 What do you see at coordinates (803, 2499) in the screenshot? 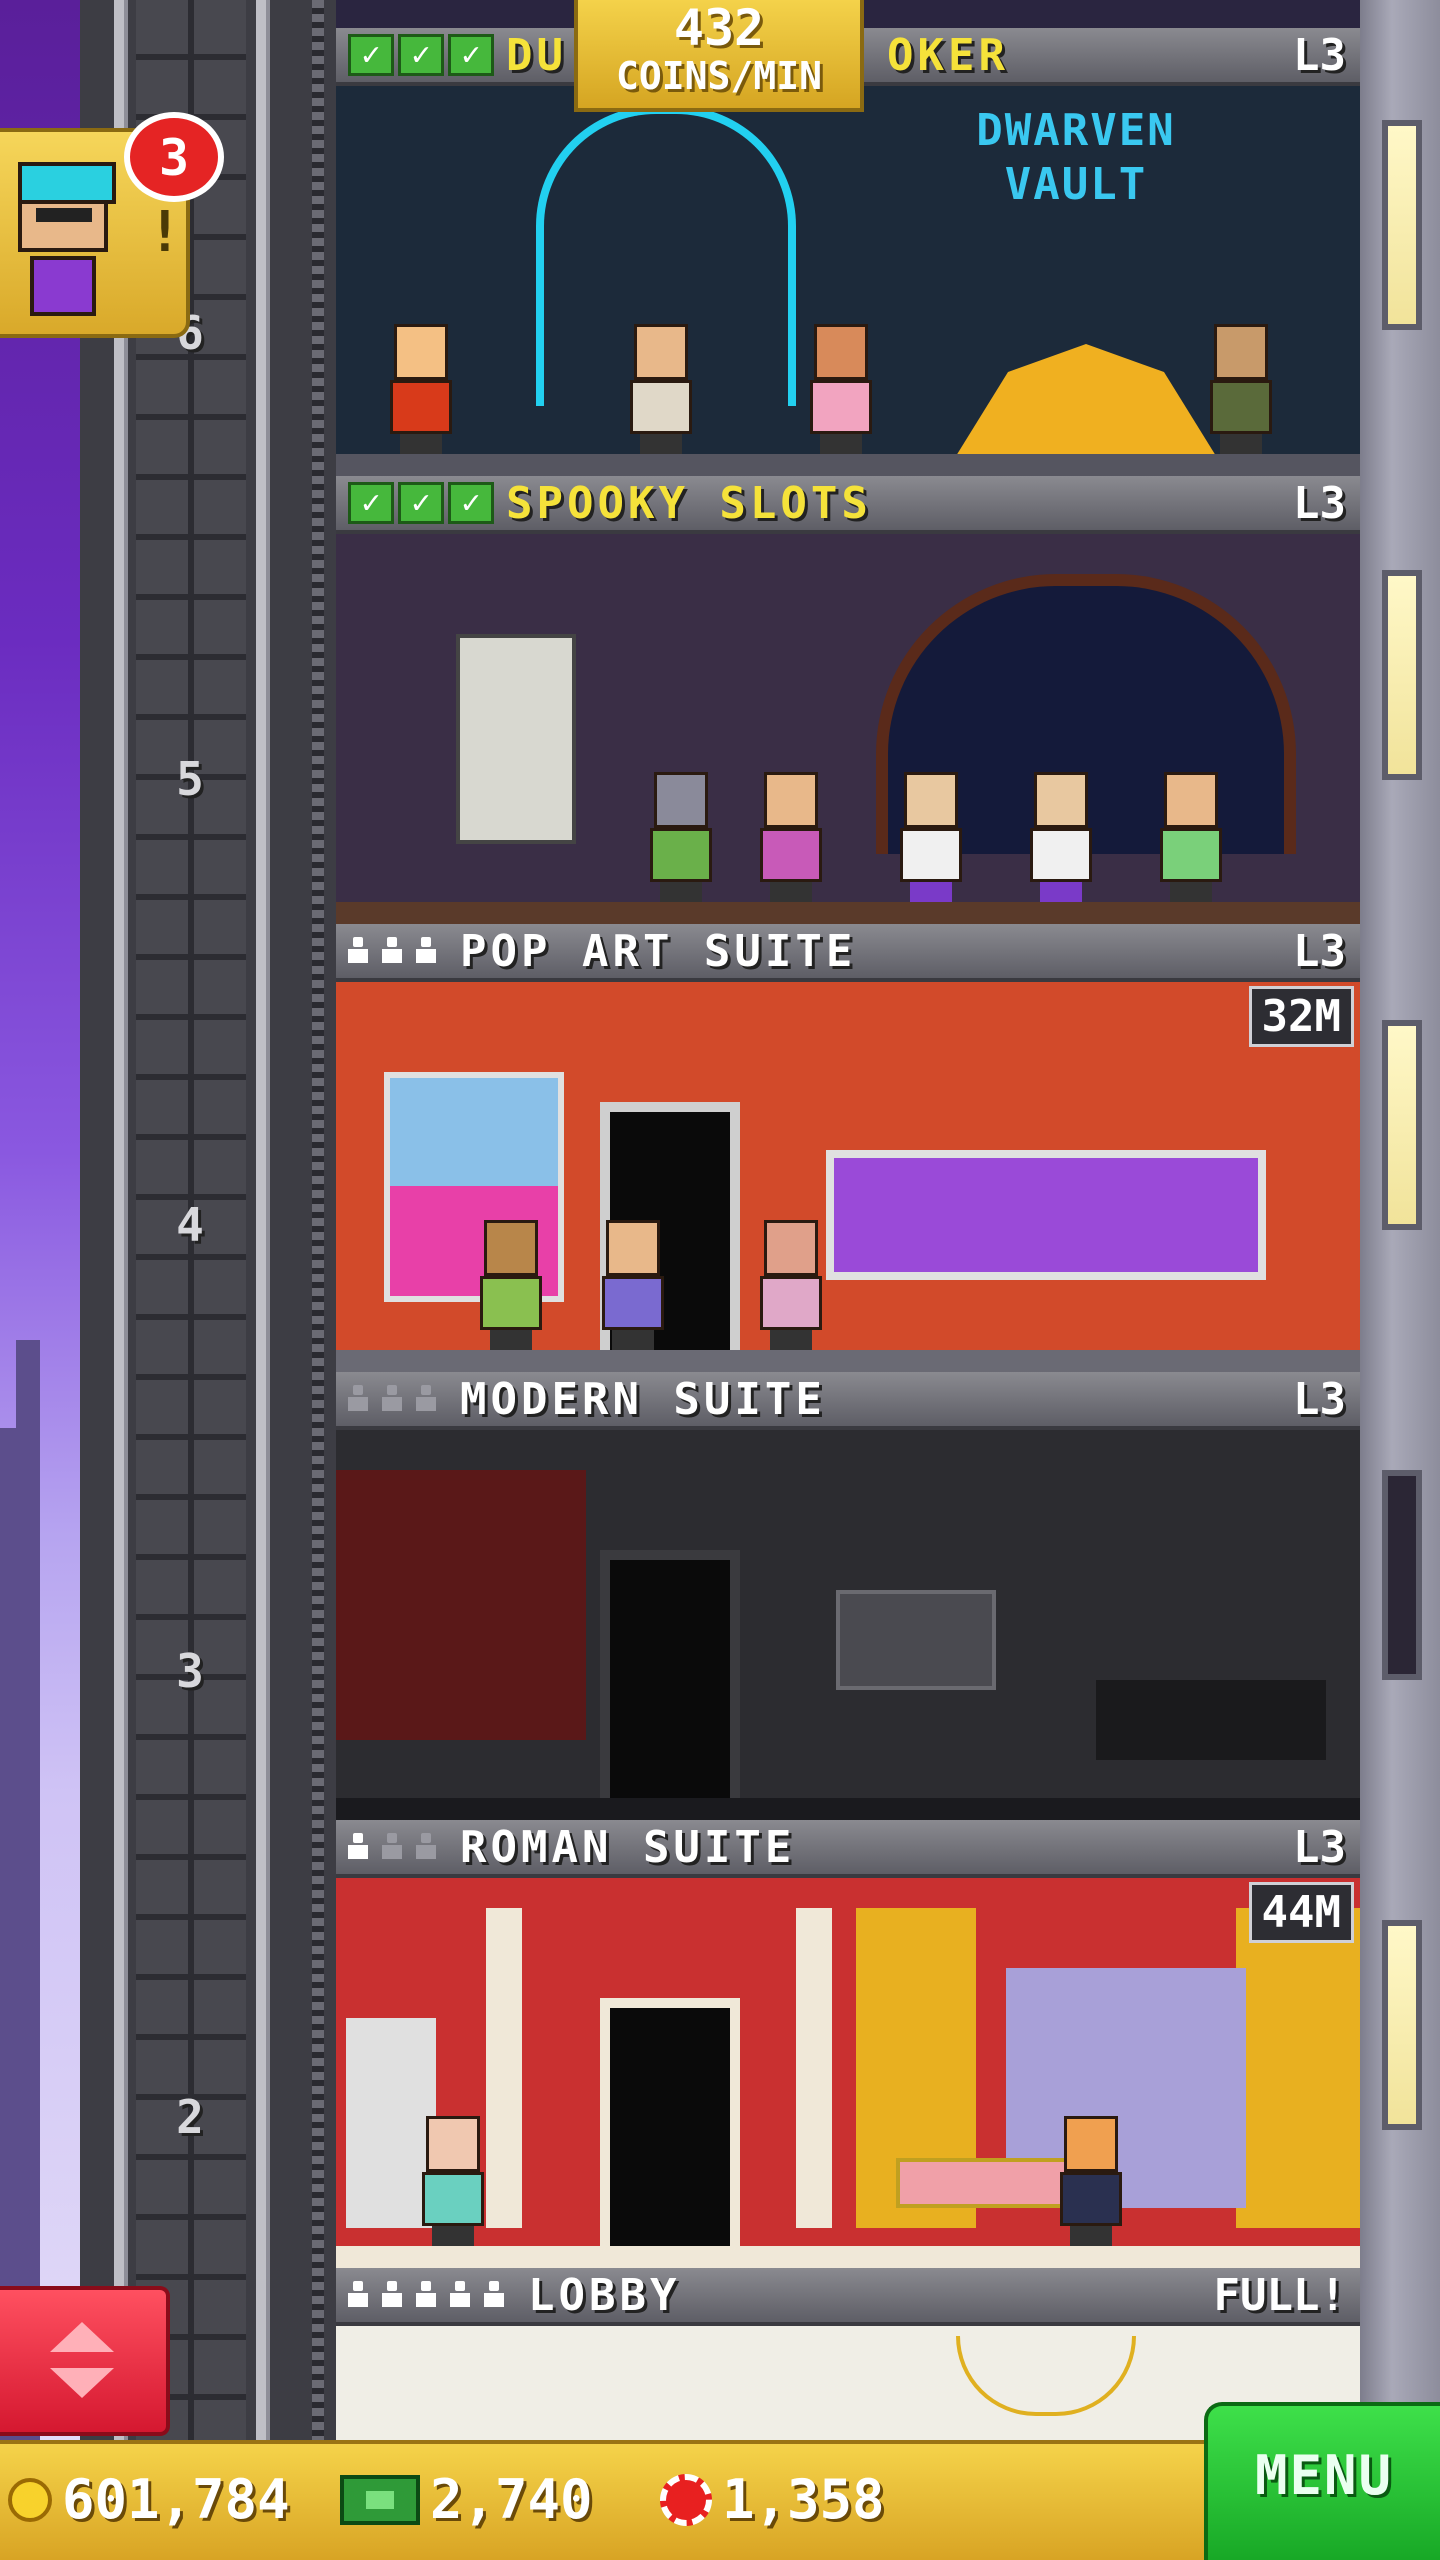
I see `chips-value: 1,358` at bounding box center [803, 2499].